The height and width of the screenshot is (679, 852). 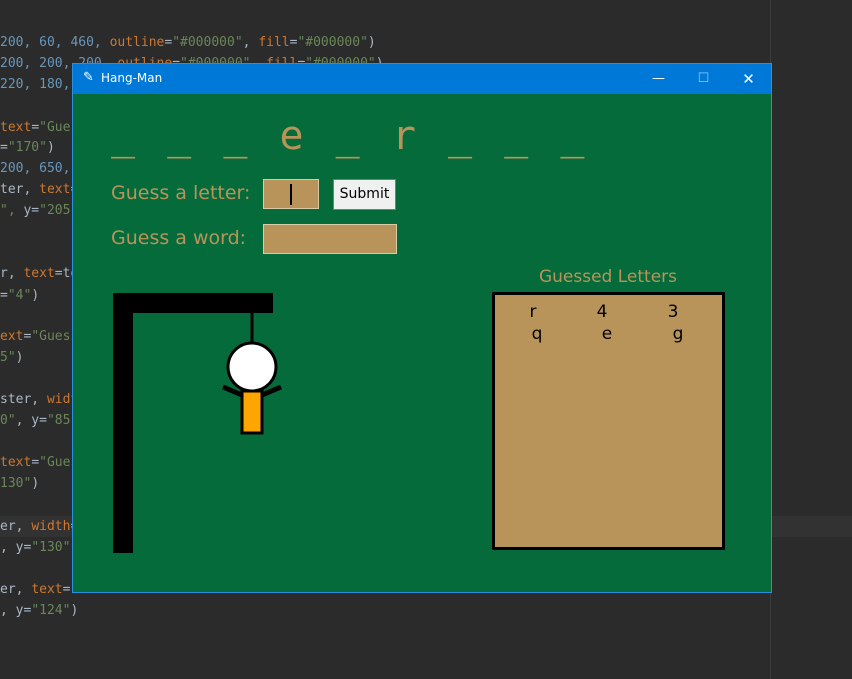 I want to click on code-token: "205, so click(x=55, y=210).